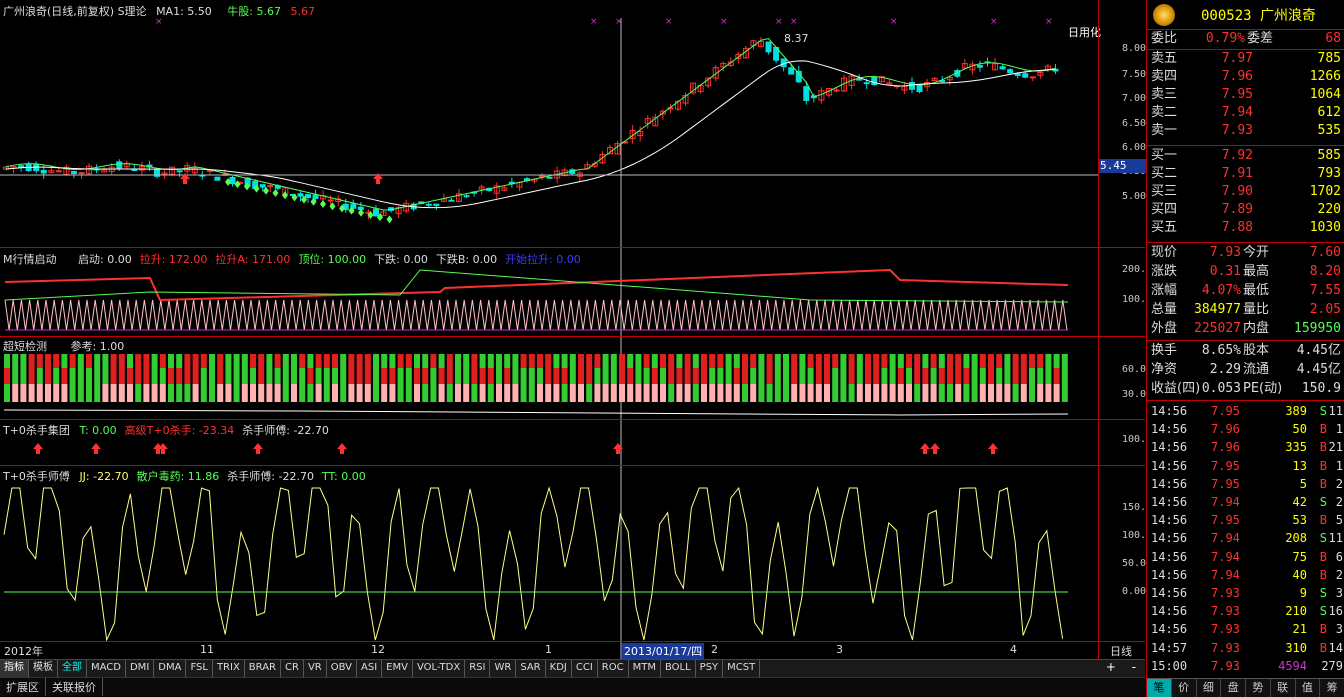 This screenshot has height=697, width=1344. I want to click on panel-text: 310, so click(1296, 647).